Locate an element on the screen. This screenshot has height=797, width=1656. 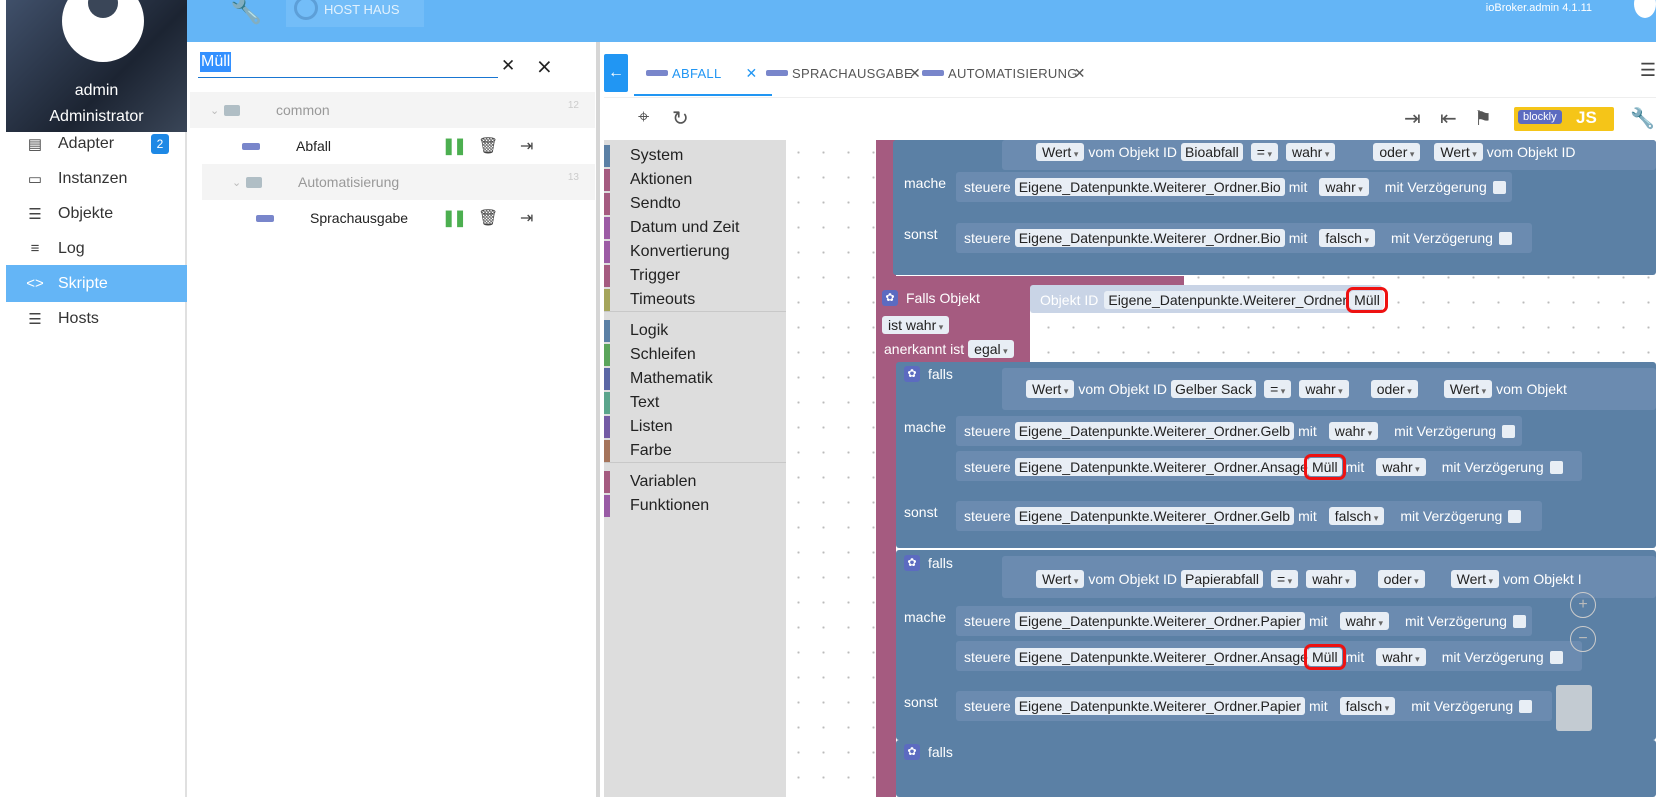
sidebar-item-objekte: ☰ Objekte is located at coordinates (96, 213).